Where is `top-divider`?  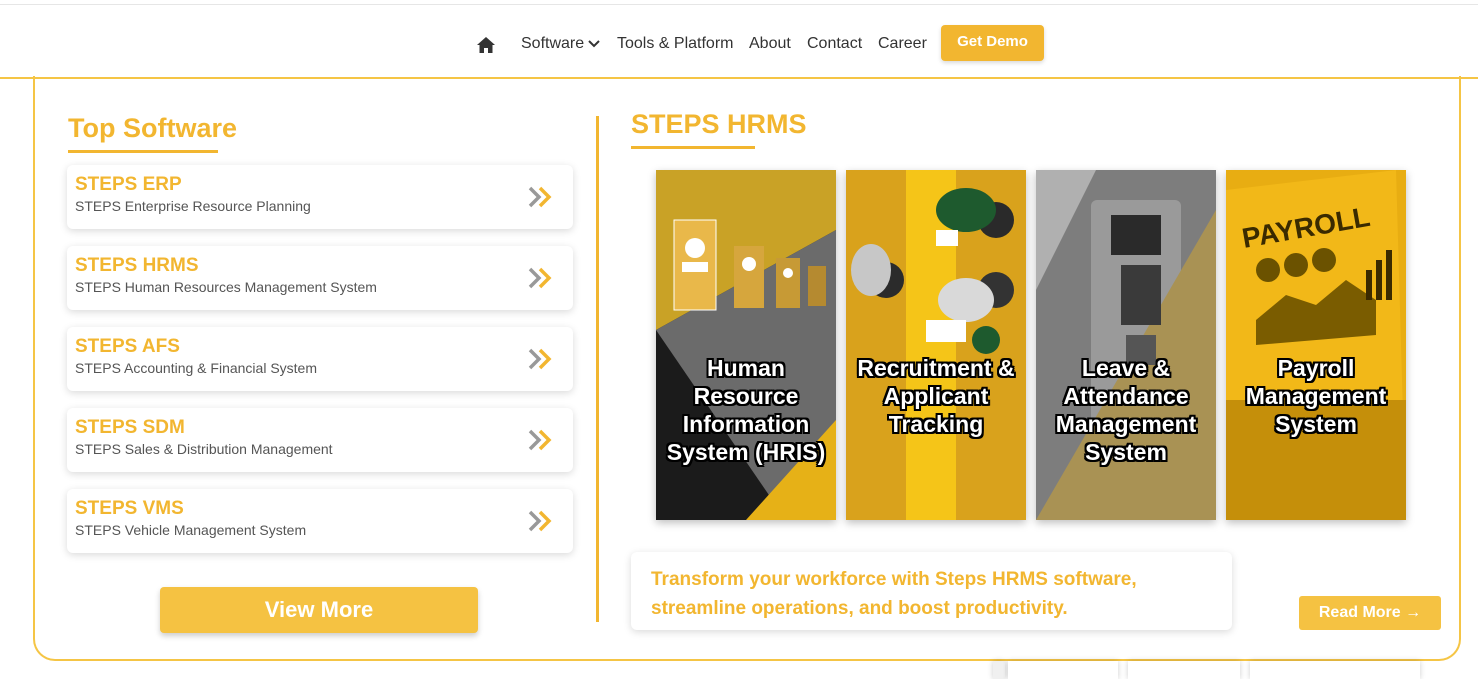
top-divider is located at coordinates (739, 4).